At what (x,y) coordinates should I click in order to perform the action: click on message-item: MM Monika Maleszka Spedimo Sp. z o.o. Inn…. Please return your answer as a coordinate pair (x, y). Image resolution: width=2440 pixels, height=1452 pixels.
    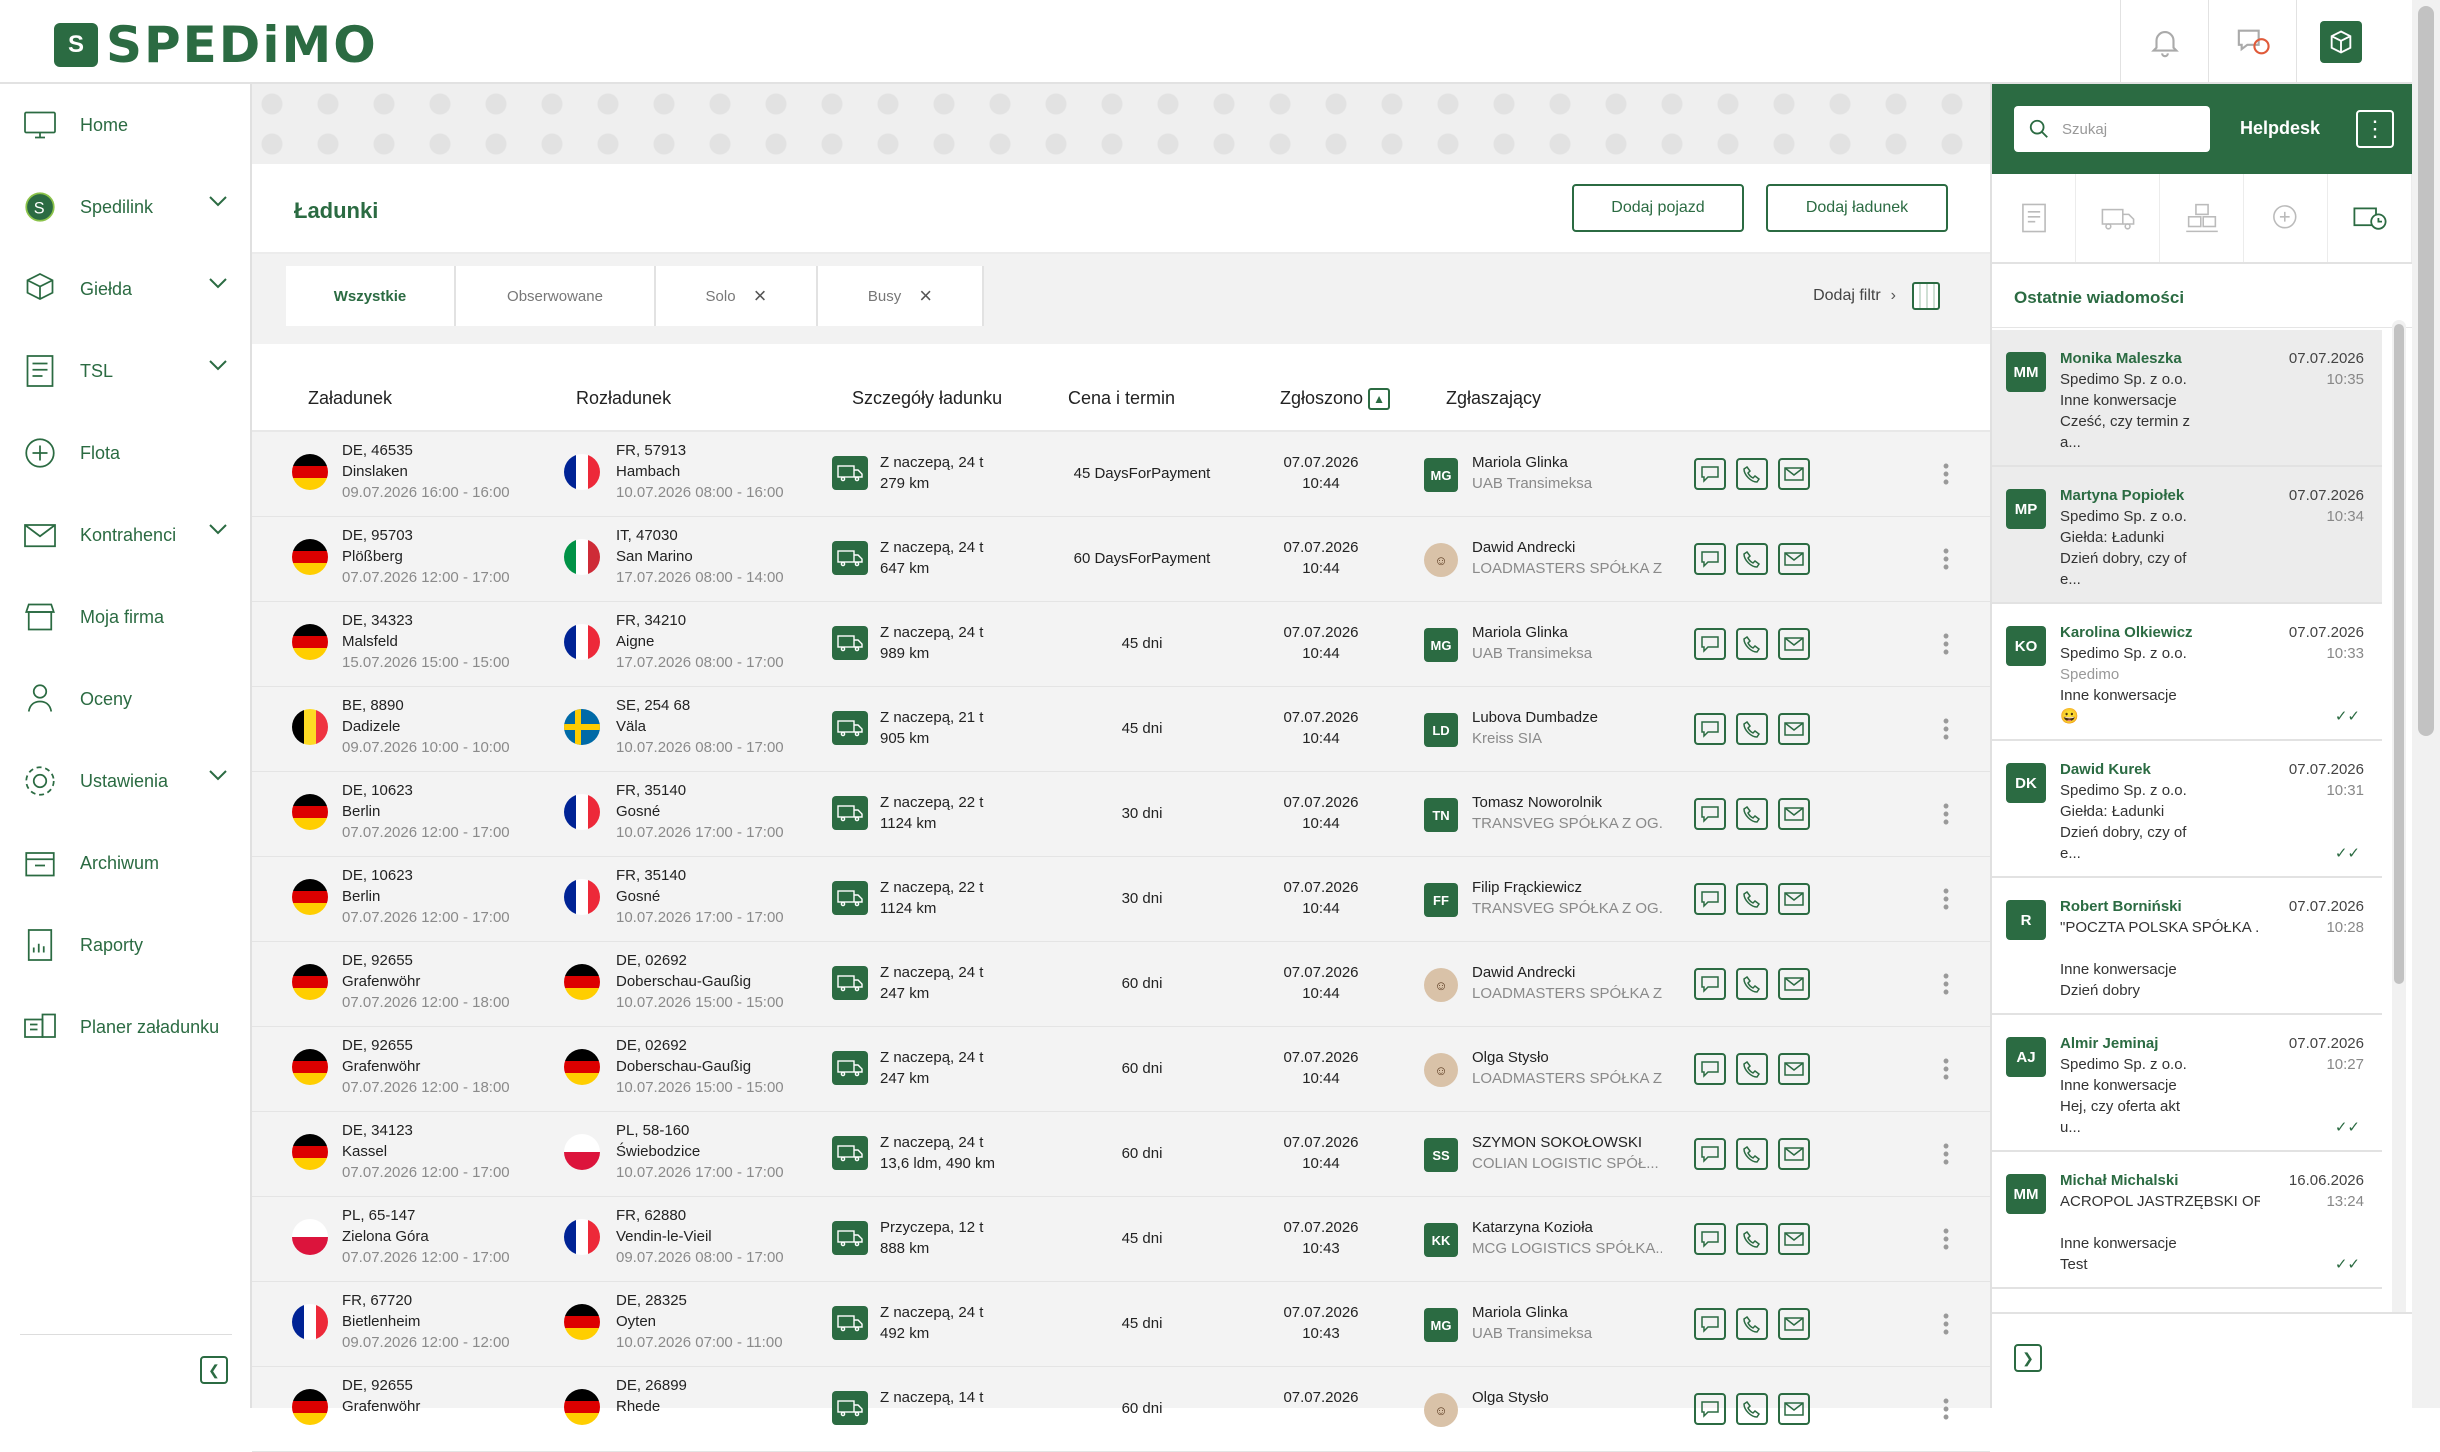
    Looking at the image, I should click on (2187, 398).